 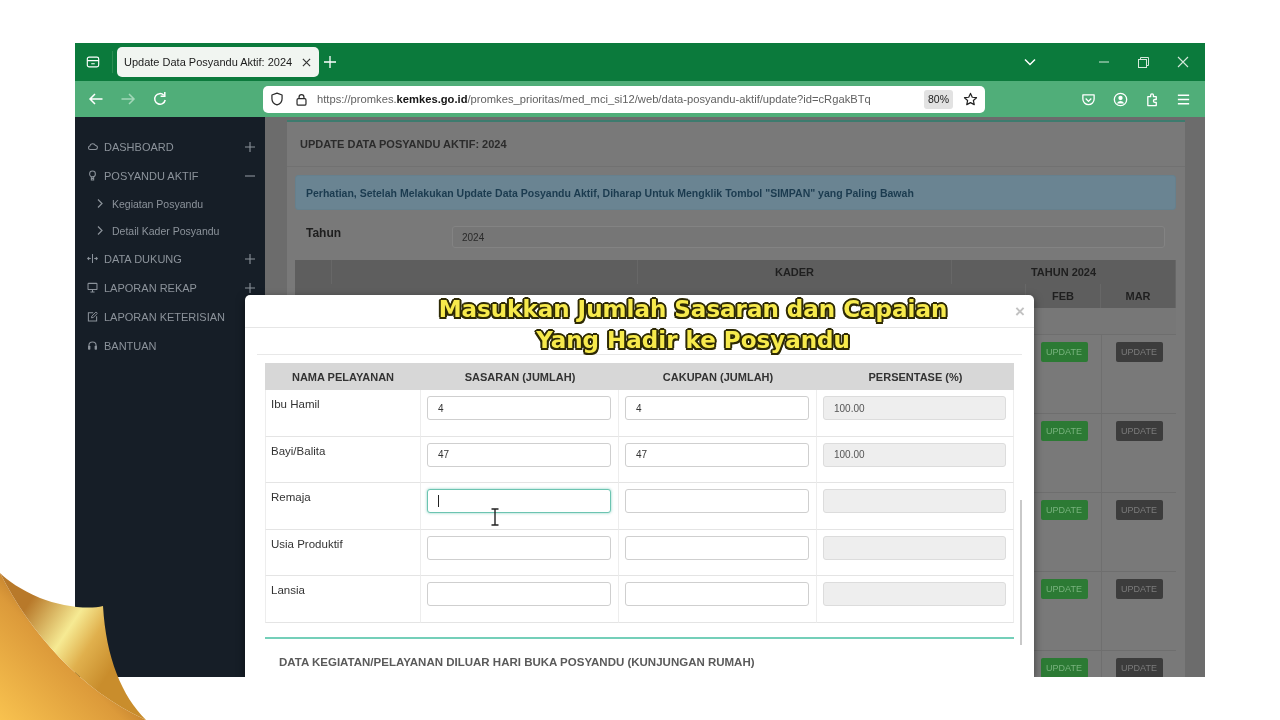 I want to click on shield-icon, so click(x=277, y=99).